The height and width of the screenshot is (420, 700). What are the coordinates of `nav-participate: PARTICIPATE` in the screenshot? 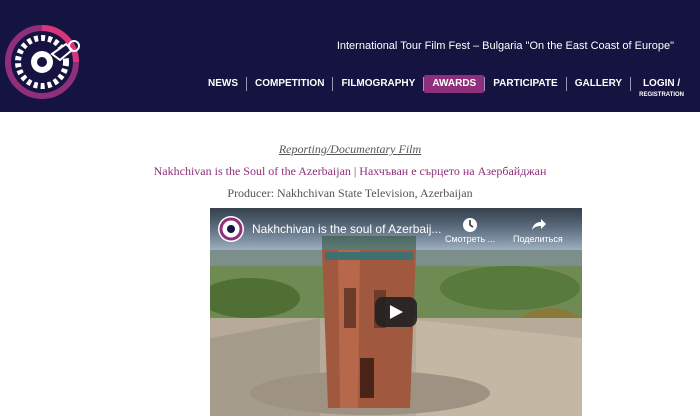 It's located at (525, 84).